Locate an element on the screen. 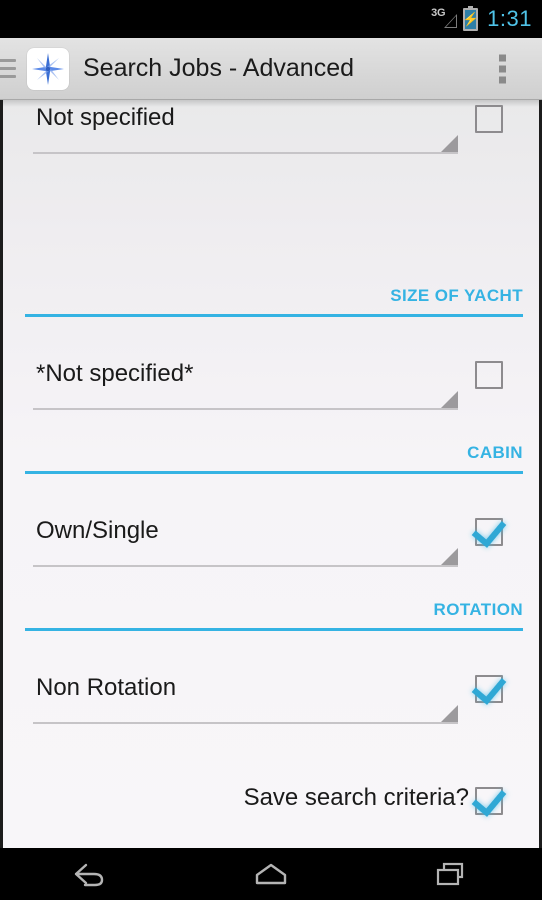 This screenshot has width=542, height=900. compass-rose-glyph is located at coordinates (48, 68).